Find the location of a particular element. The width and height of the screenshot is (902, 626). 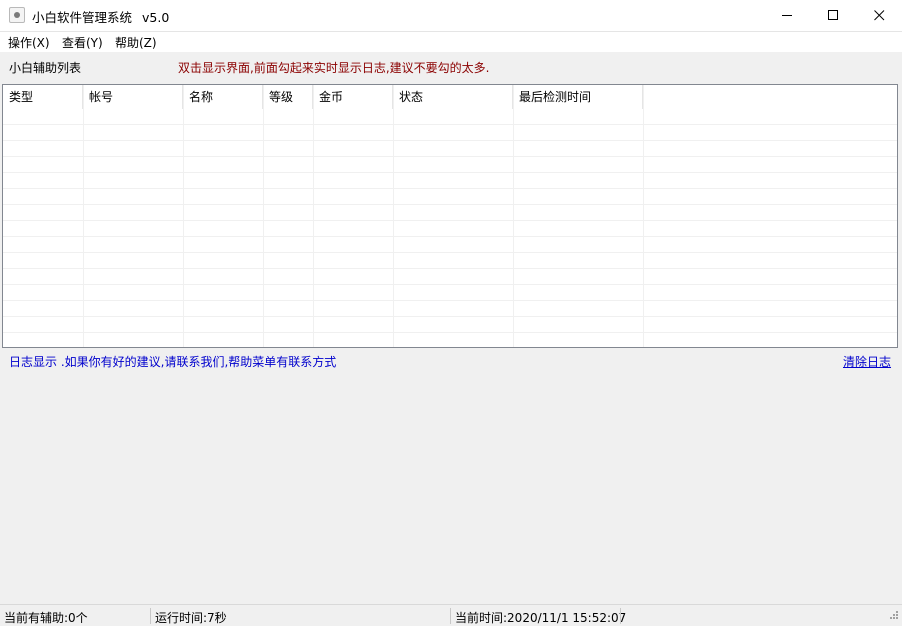

close-button is located at coordinates (879, 15).